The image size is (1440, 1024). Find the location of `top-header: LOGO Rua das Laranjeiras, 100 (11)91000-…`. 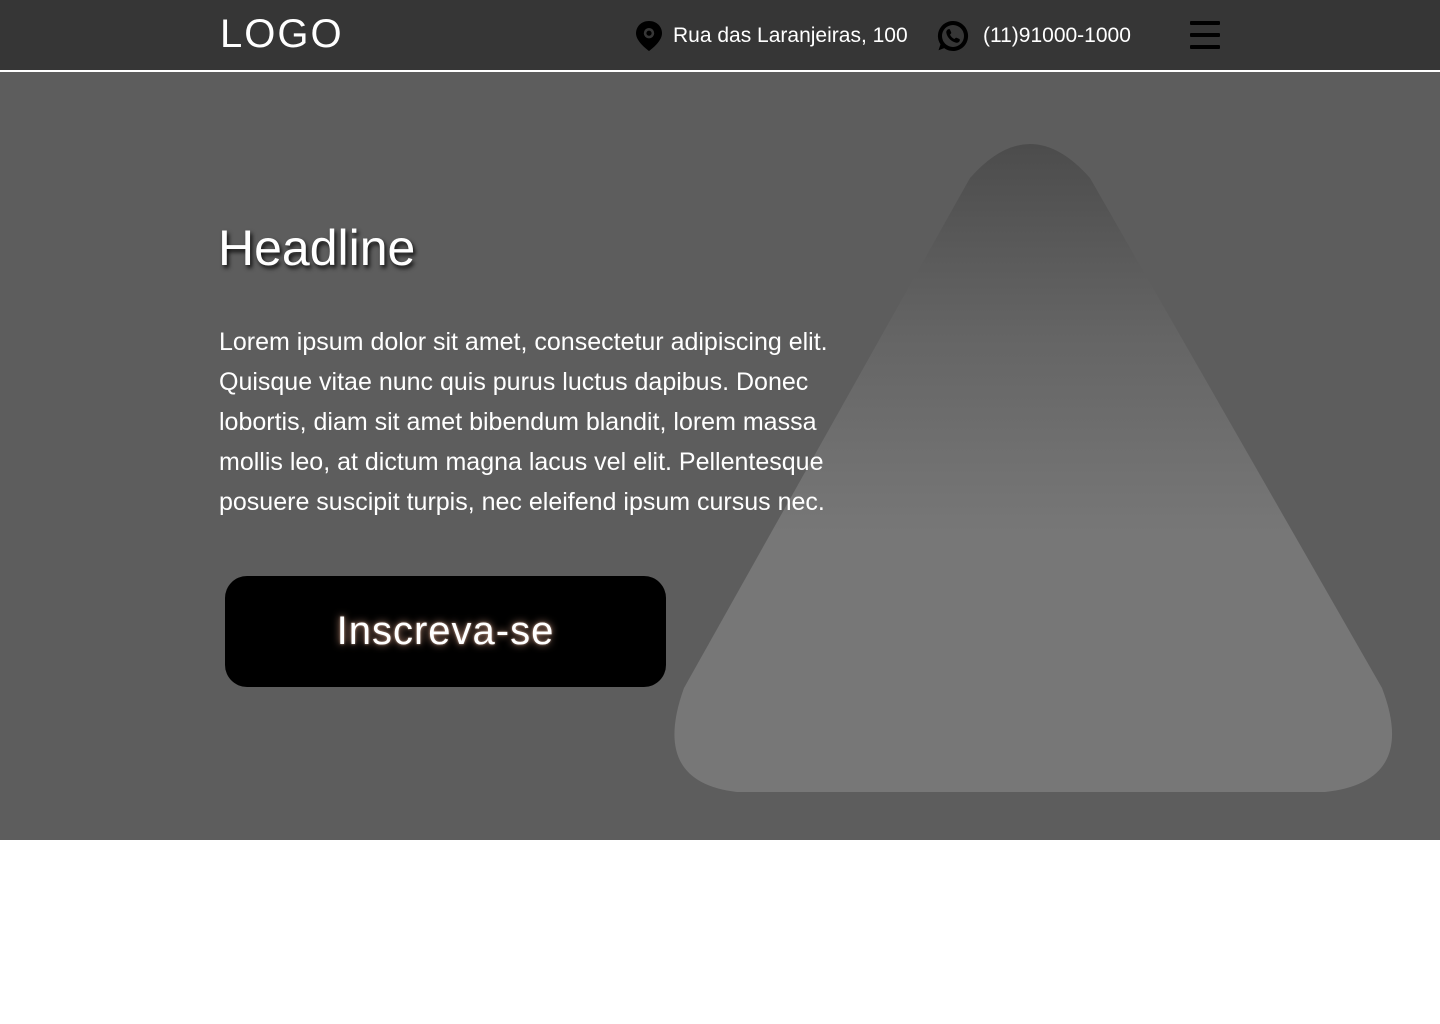

top-header: LOGO Rua das Laranjeiras, 100 (11)91000-… is located at coordinates (720, 36).